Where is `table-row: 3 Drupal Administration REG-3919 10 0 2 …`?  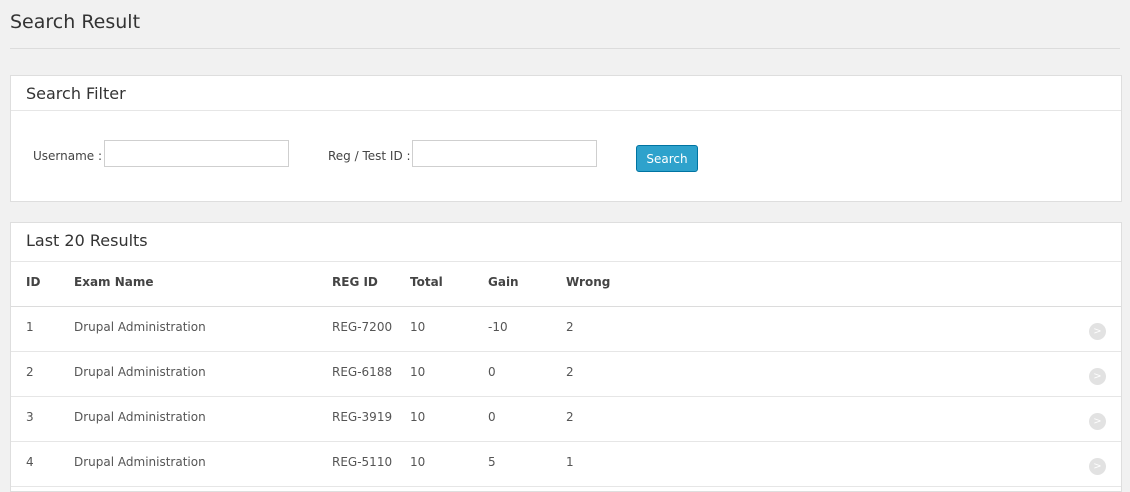 table-row: 3 Drupal Administration REG-3919 10 0 2 … is located at coordinates (566, 419).